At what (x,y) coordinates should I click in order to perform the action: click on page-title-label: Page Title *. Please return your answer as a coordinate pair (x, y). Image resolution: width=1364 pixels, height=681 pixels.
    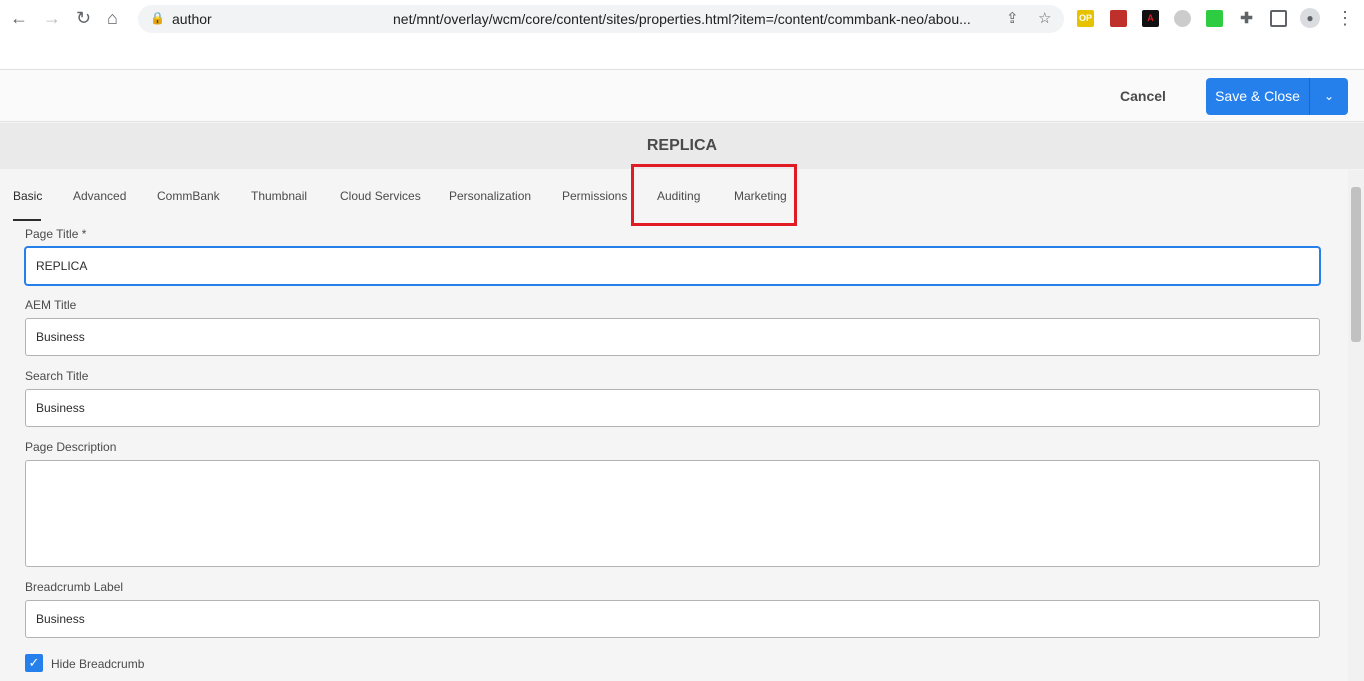
    Looking at the image, I should click on (56, 234).